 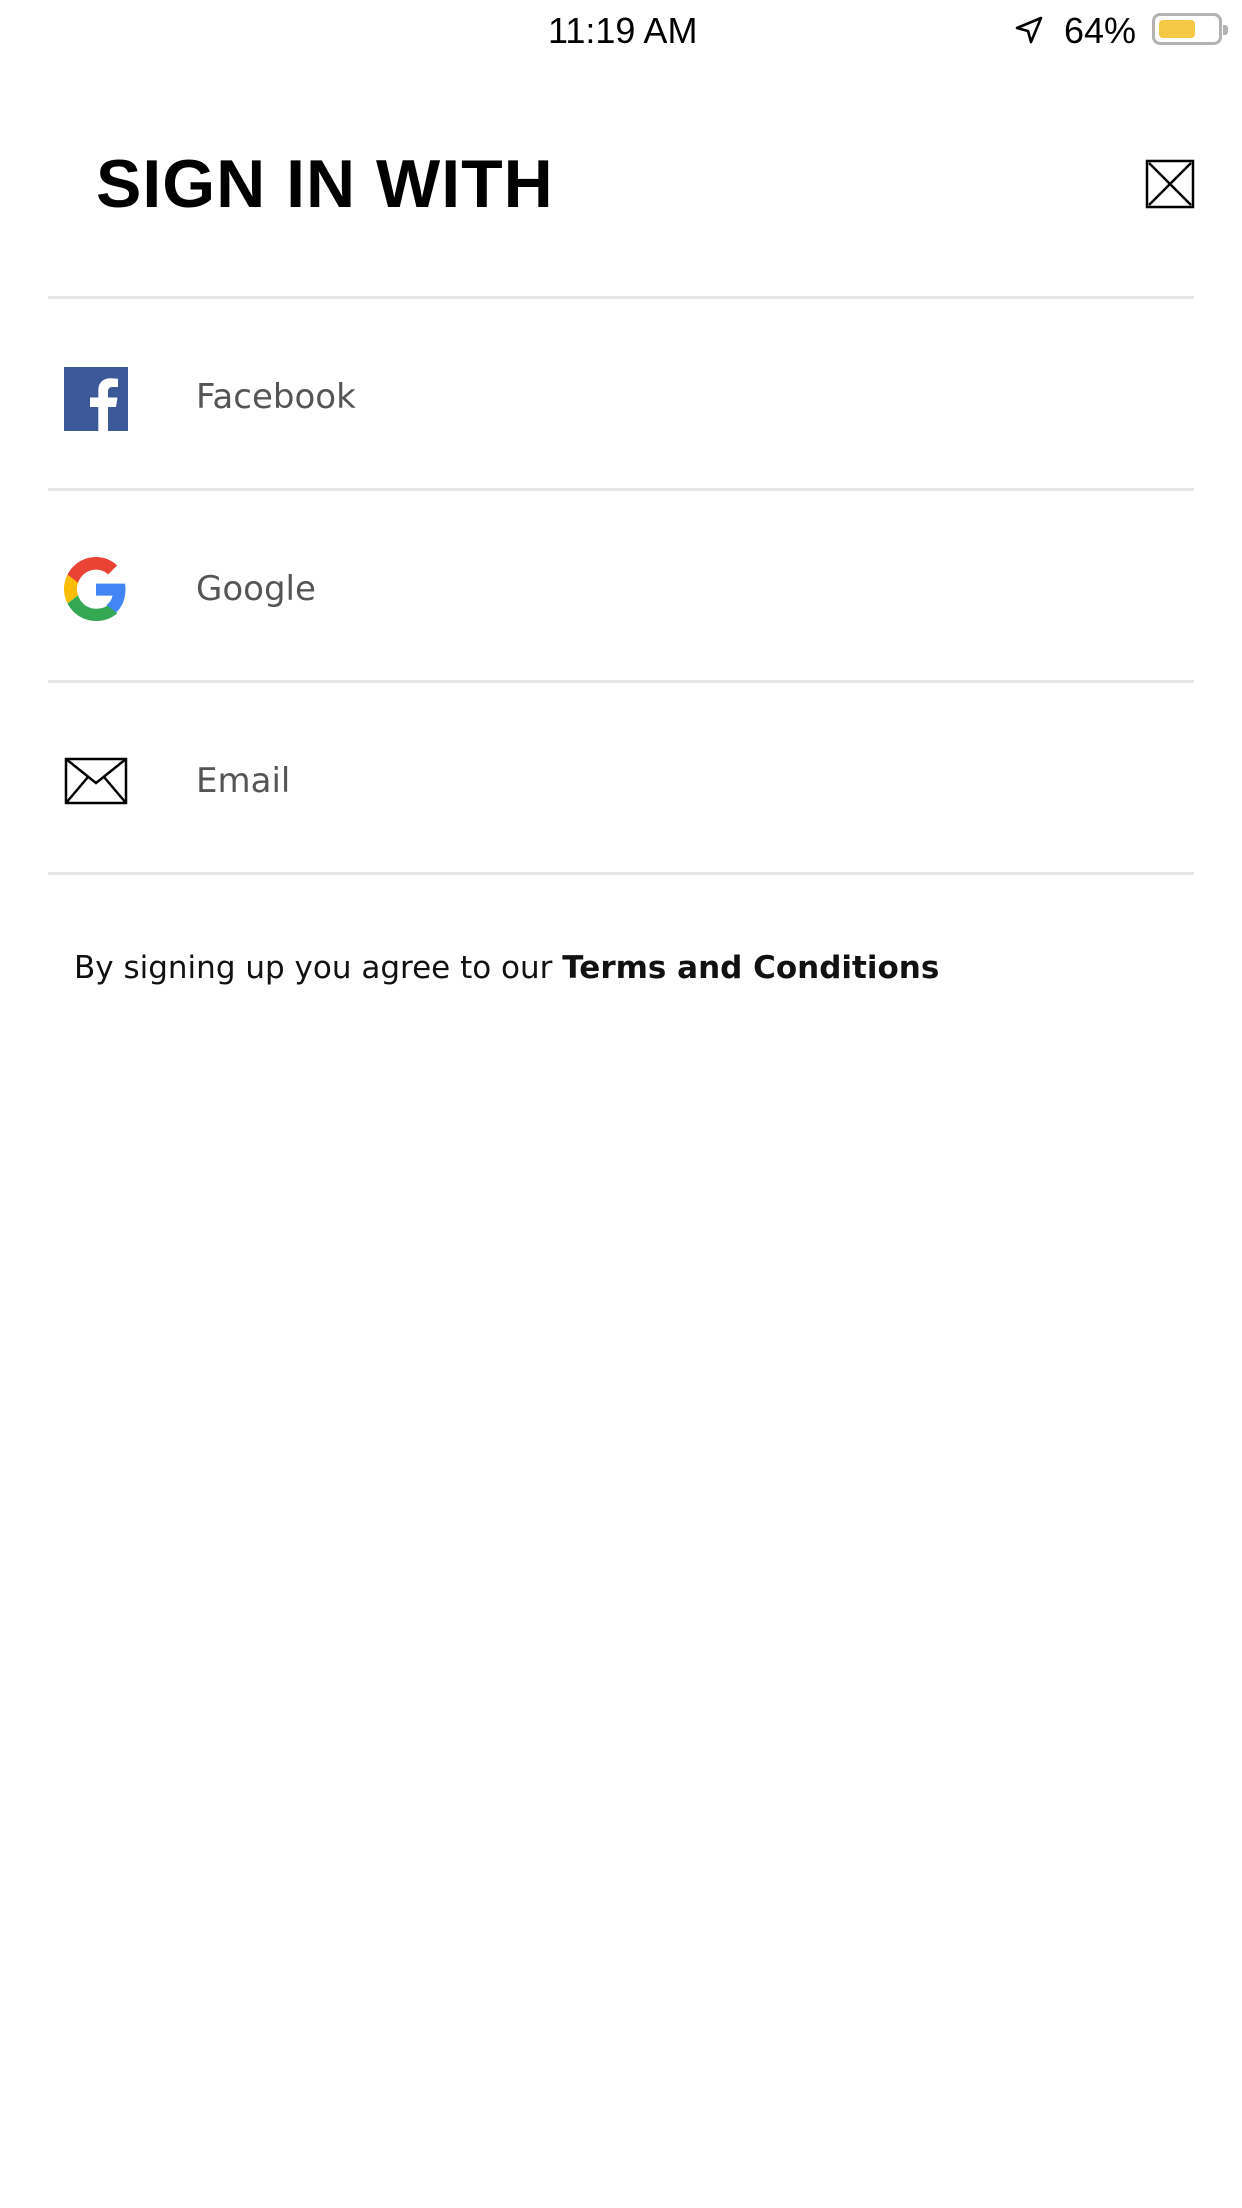 What do you see at coordinates (96, 399) in the screenshot?
I see `facebook-icon` at bounding box center [96, 399].